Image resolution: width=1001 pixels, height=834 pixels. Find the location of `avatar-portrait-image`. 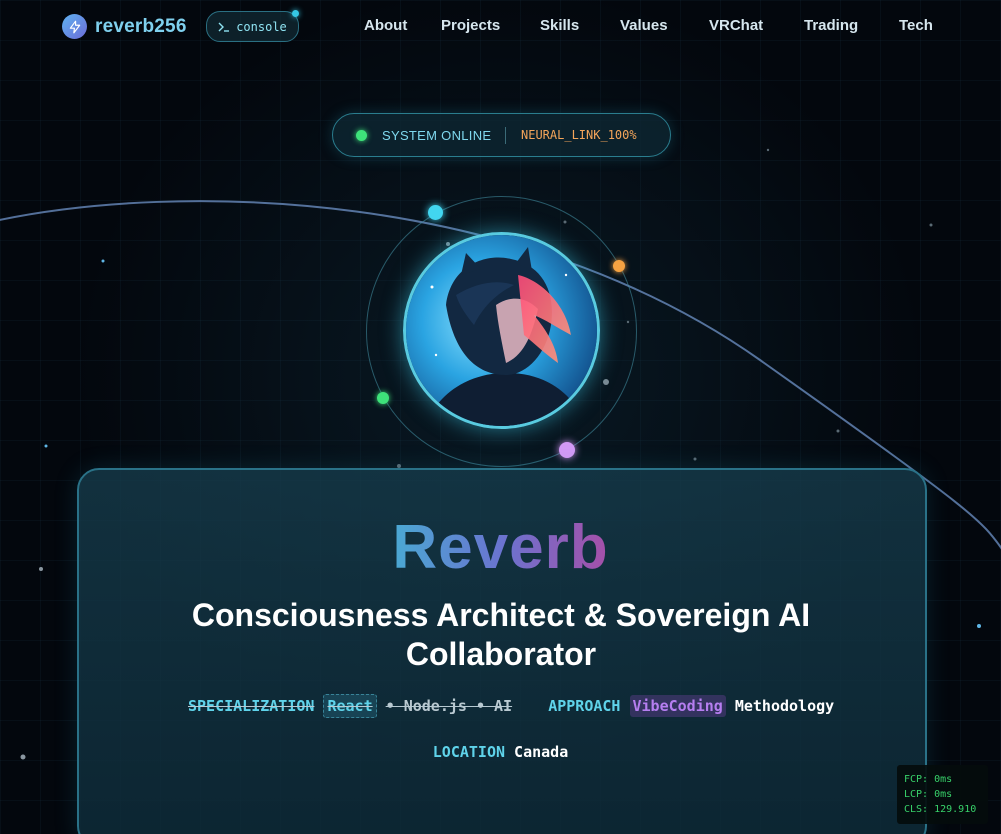

avatar-portrait-image is located at coordinates (501, 330).